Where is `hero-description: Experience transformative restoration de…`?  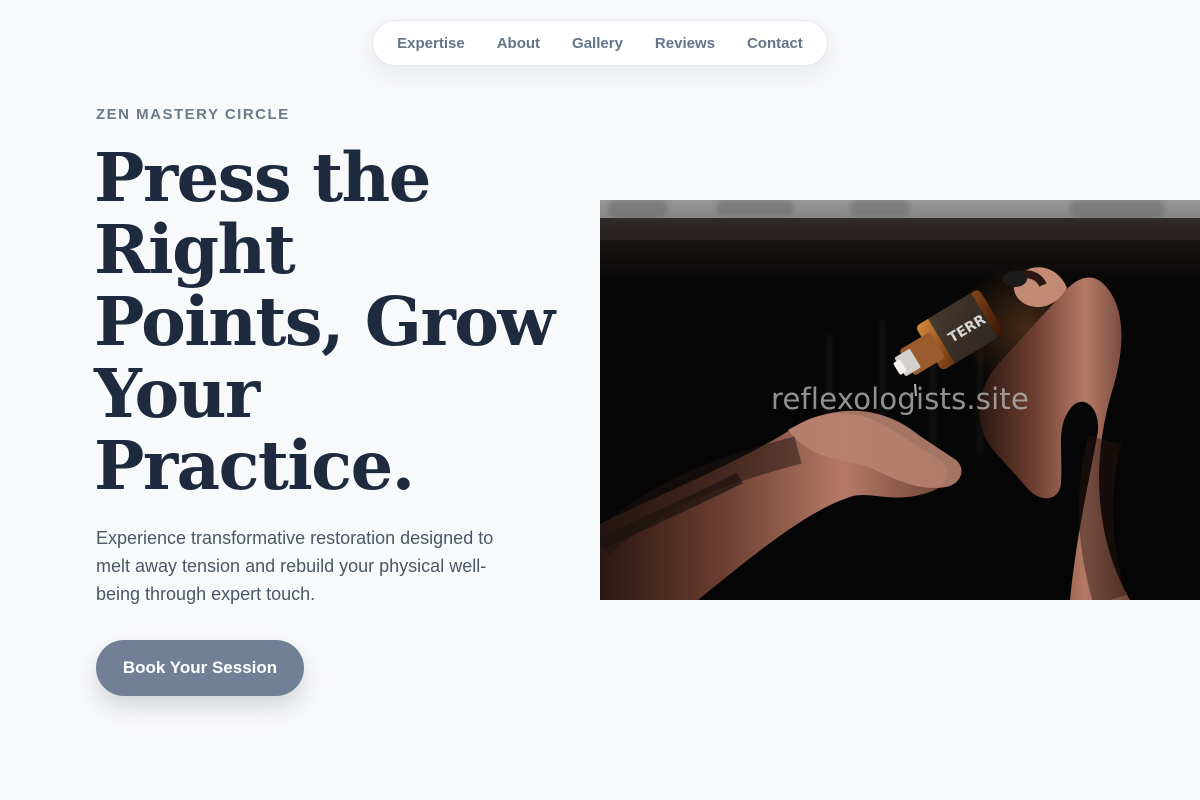
hero-description: Experience transformative restoration de… is located at coordinates (295, 566).